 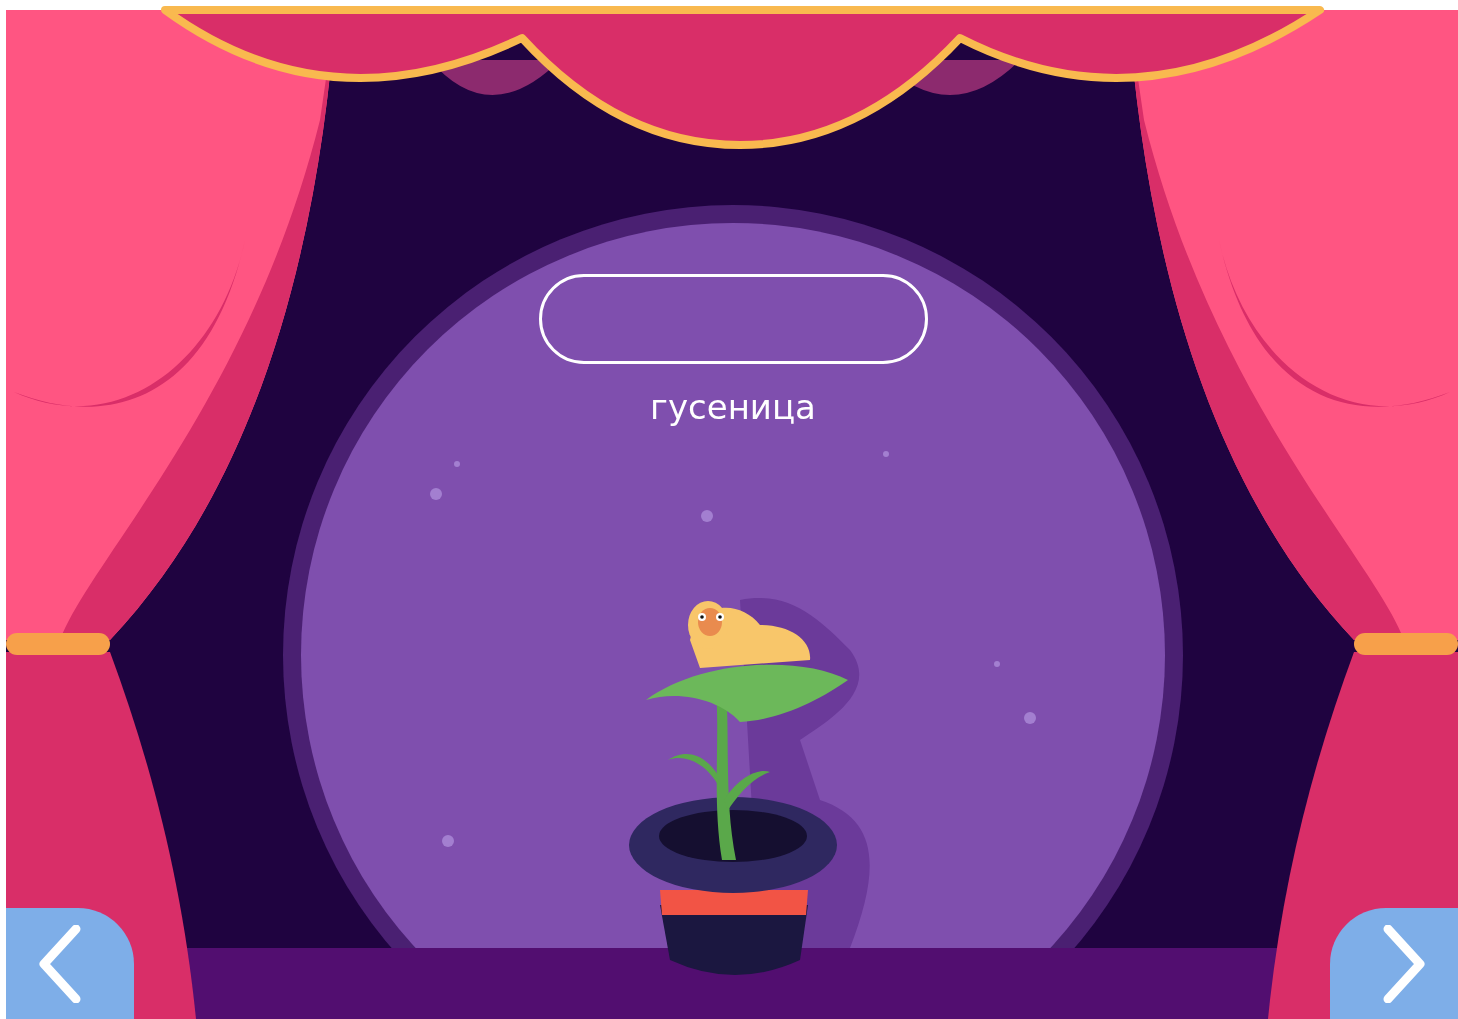 I want to click on answer-field, so click(x=733, y=319).